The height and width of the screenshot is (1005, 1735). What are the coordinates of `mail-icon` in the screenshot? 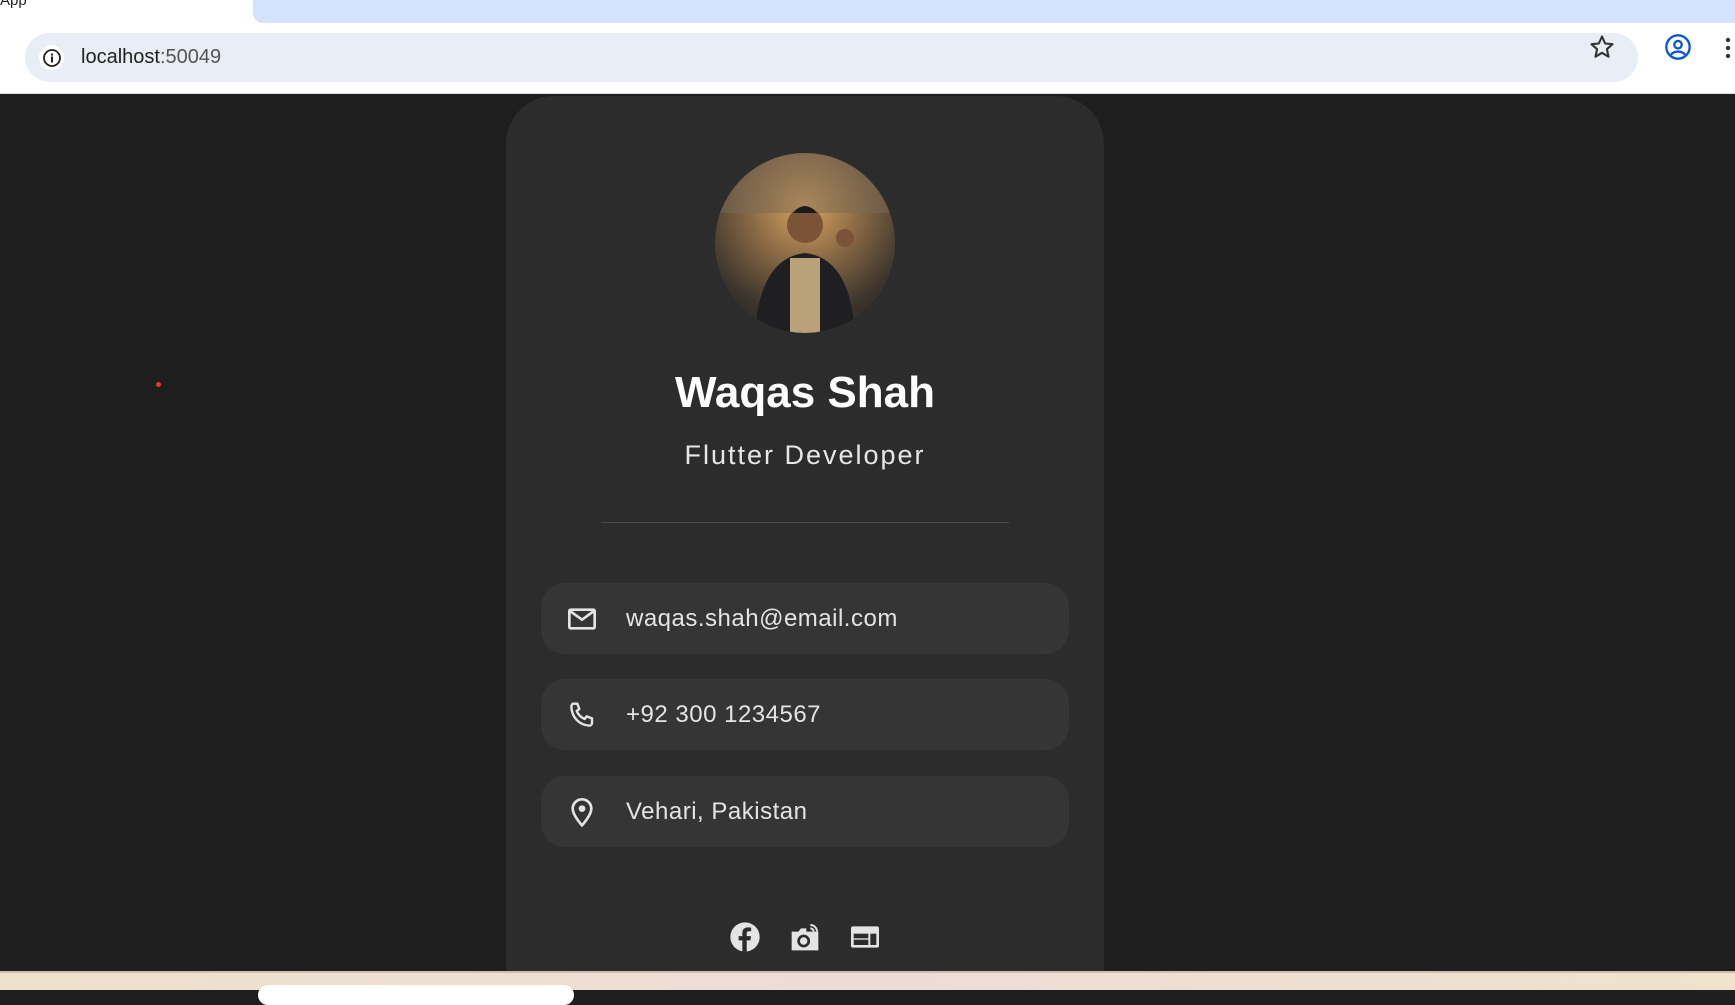 It's located at (582, 618).